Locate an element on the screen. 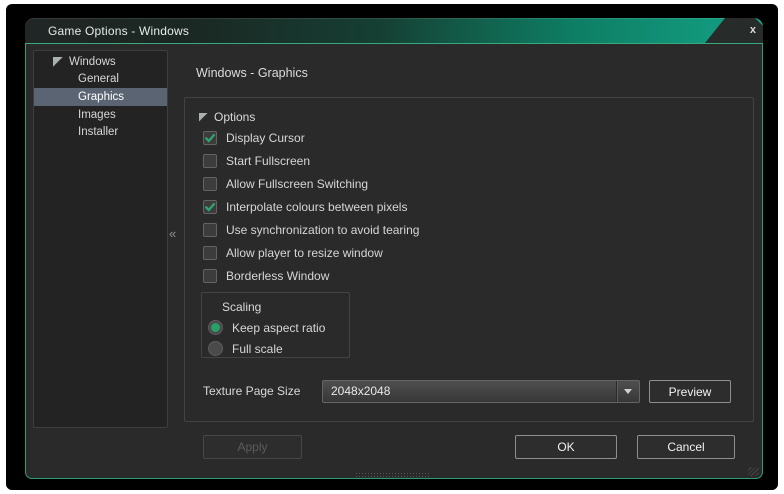 Image resolution: width=784 pixels, height=494 pixels. radio-row-keep-aspect-ratio: Keep aspect ratio is located at coordinates (275, 327).